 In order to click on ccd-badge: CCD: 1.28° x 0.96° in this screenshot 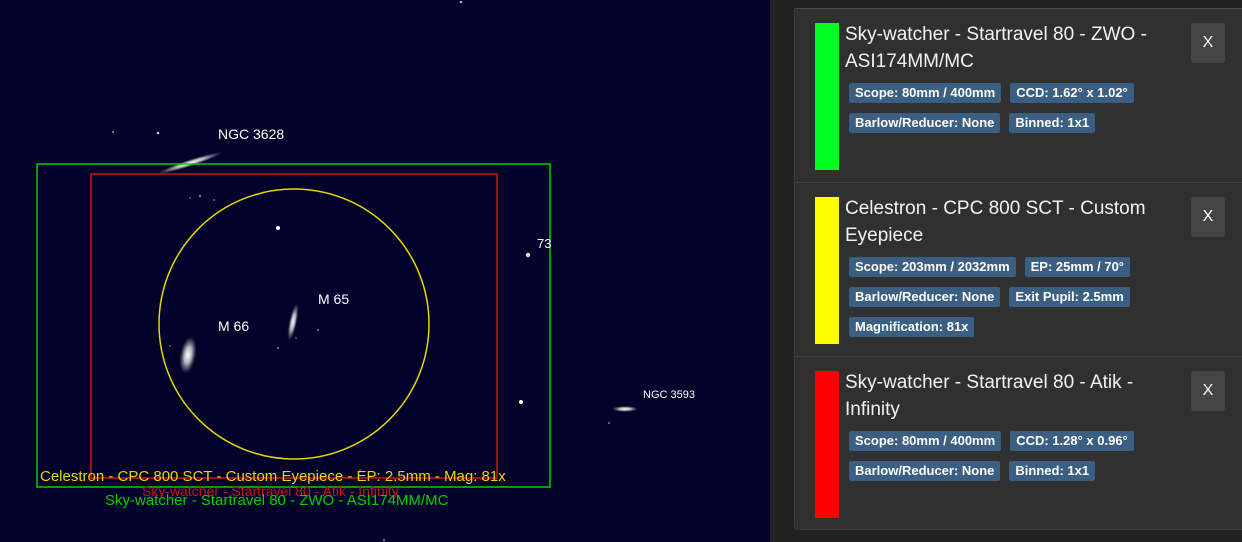, I will do `click(1072, 441)`.